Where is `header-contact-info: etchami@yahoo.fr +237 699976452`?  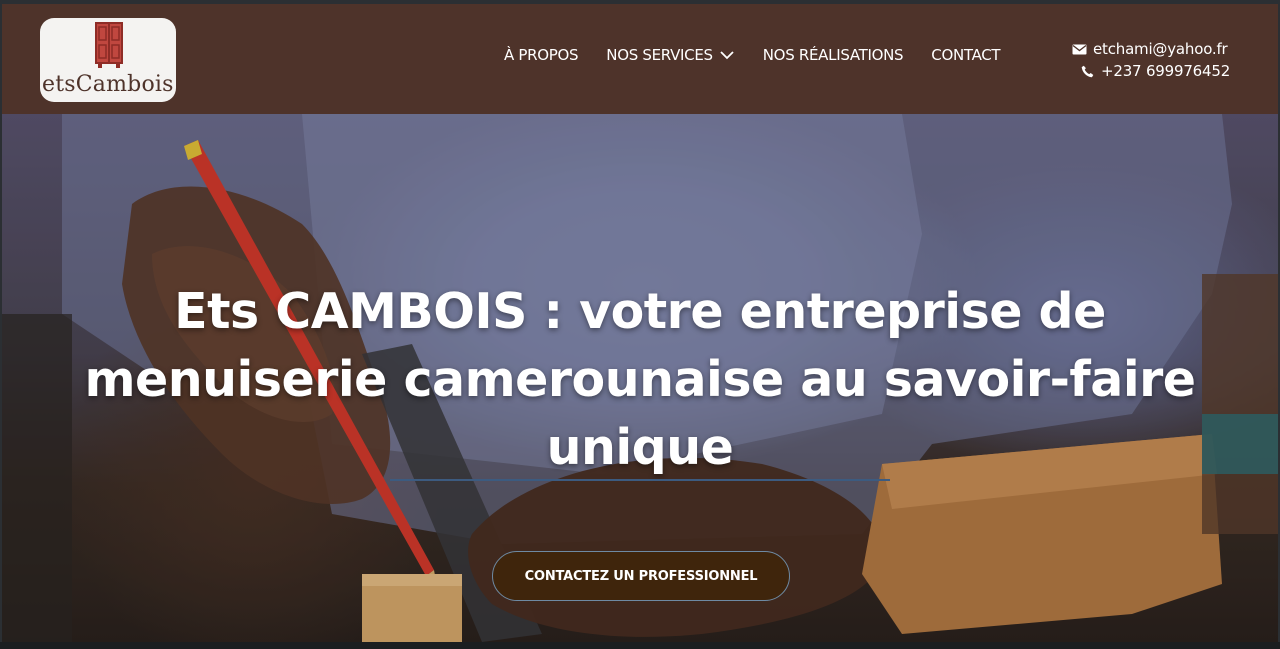 header-contact-info: etchami@yahoo.fr +237 699976452 is located at coordinates (1151, 60).